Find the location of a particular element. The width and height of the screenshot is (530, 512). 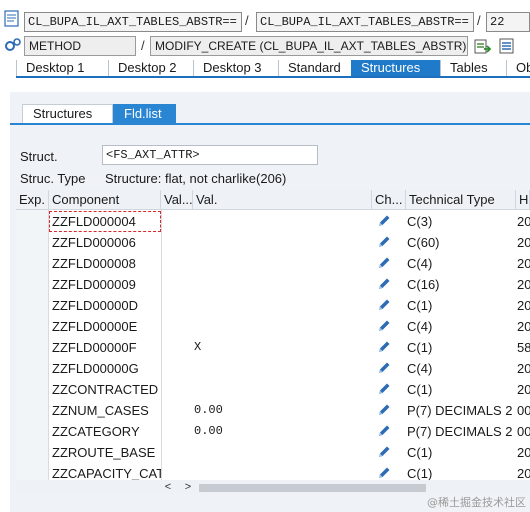

table-row: ZZCATEGORY 0.00 P(7) DECIMALS 2 00 is located at coordinates (273, 431).